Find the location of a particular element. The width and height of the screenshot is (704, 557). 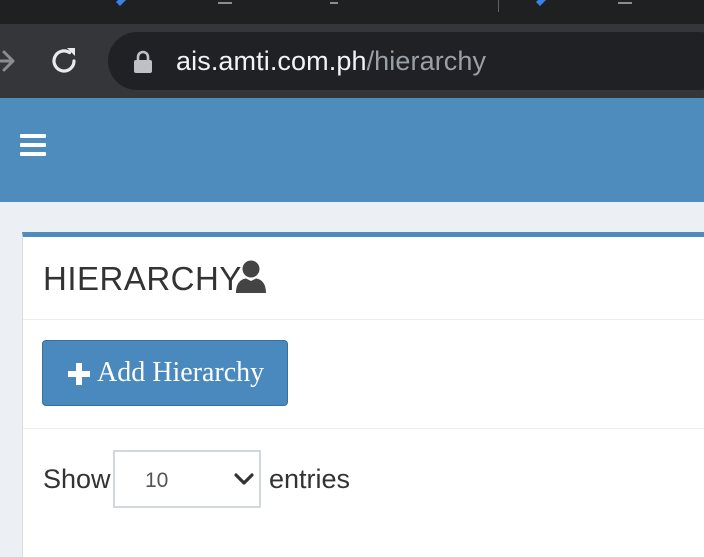

reload-icon is located at coordinates (64, 61).